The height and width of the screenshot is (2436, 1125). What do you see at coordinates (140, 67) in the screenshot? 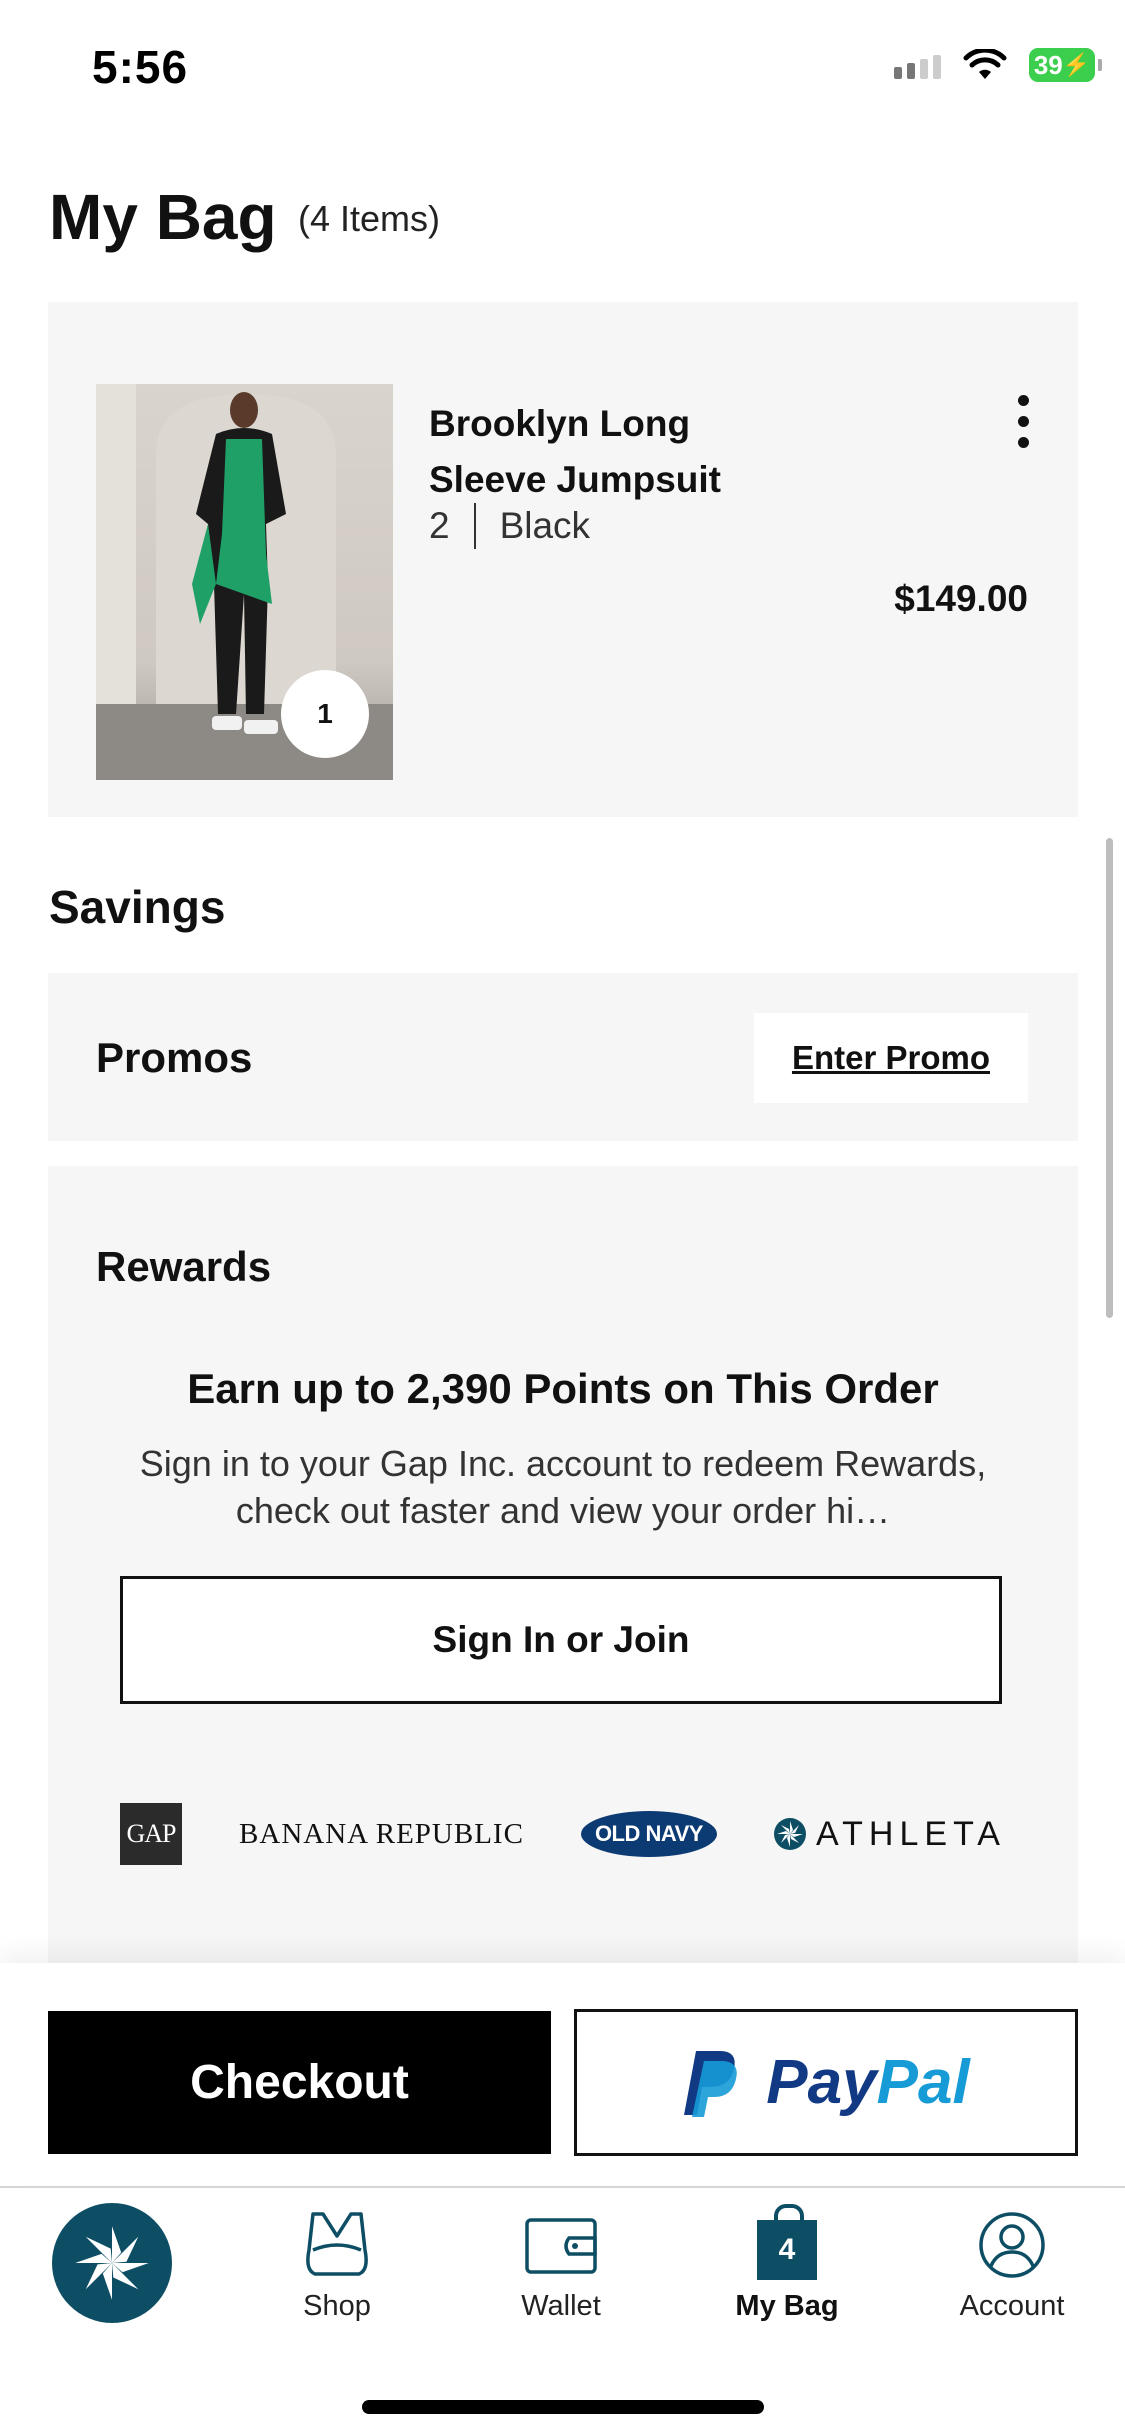
I see `status-time: 5:56` at bounding box center [140, 67].